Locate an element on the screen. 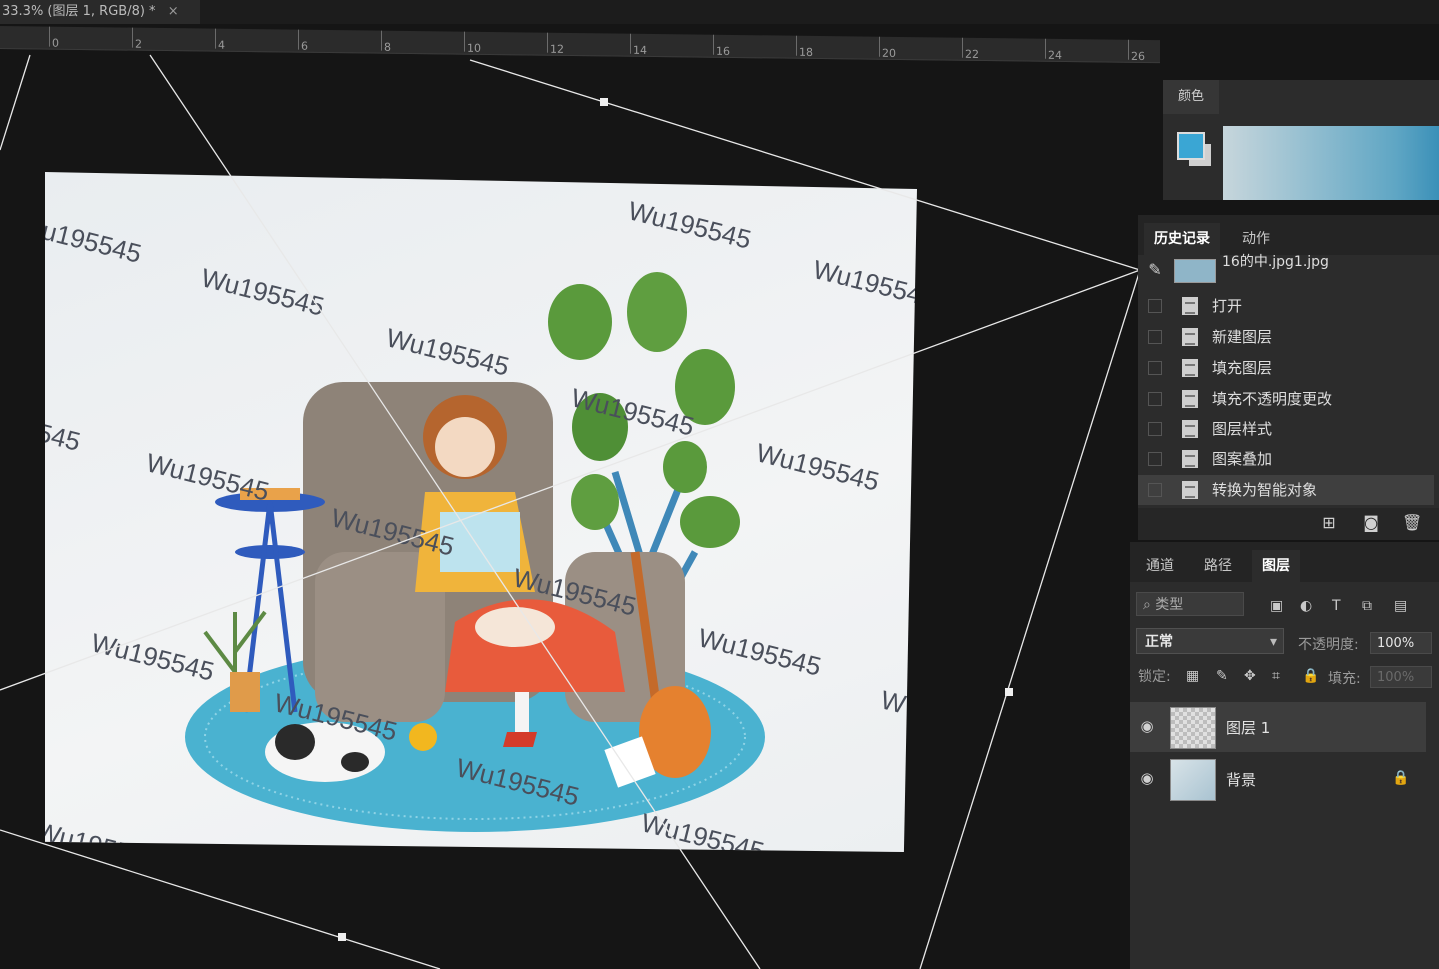 The image size is (1439, 969). shape-filter-icon: ⧉ is located at coordinates (1367, 606).